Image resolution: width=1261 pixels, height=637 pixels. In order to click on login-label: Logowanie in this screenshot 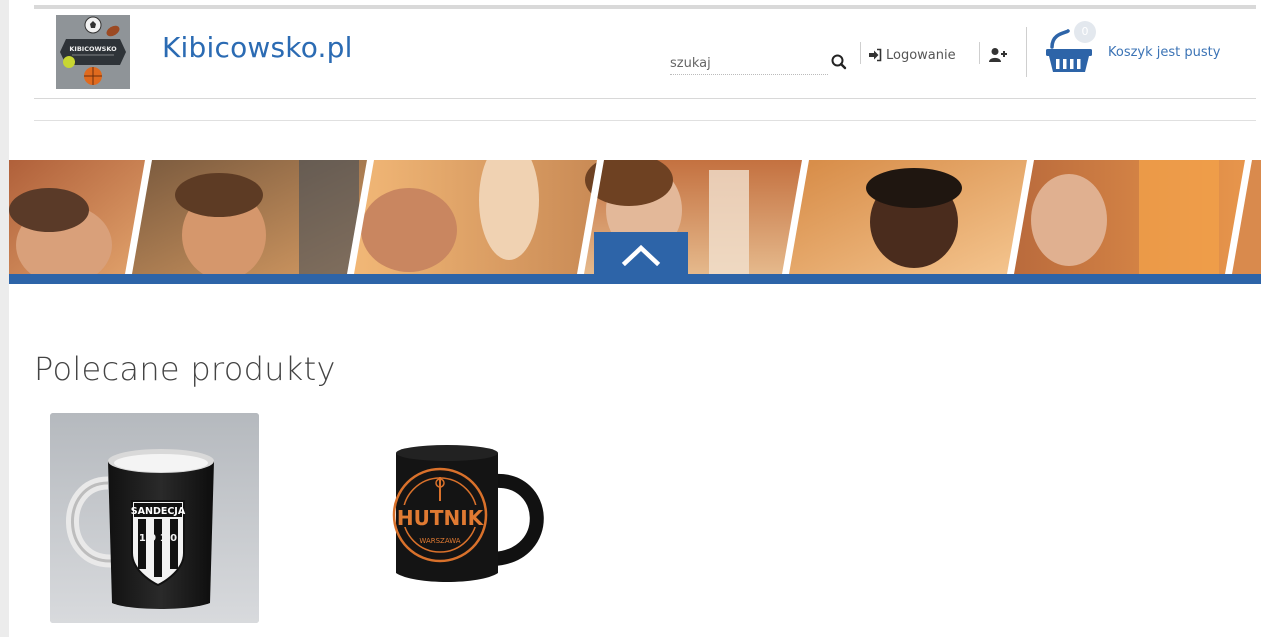, I will do `click(921, 55)`.